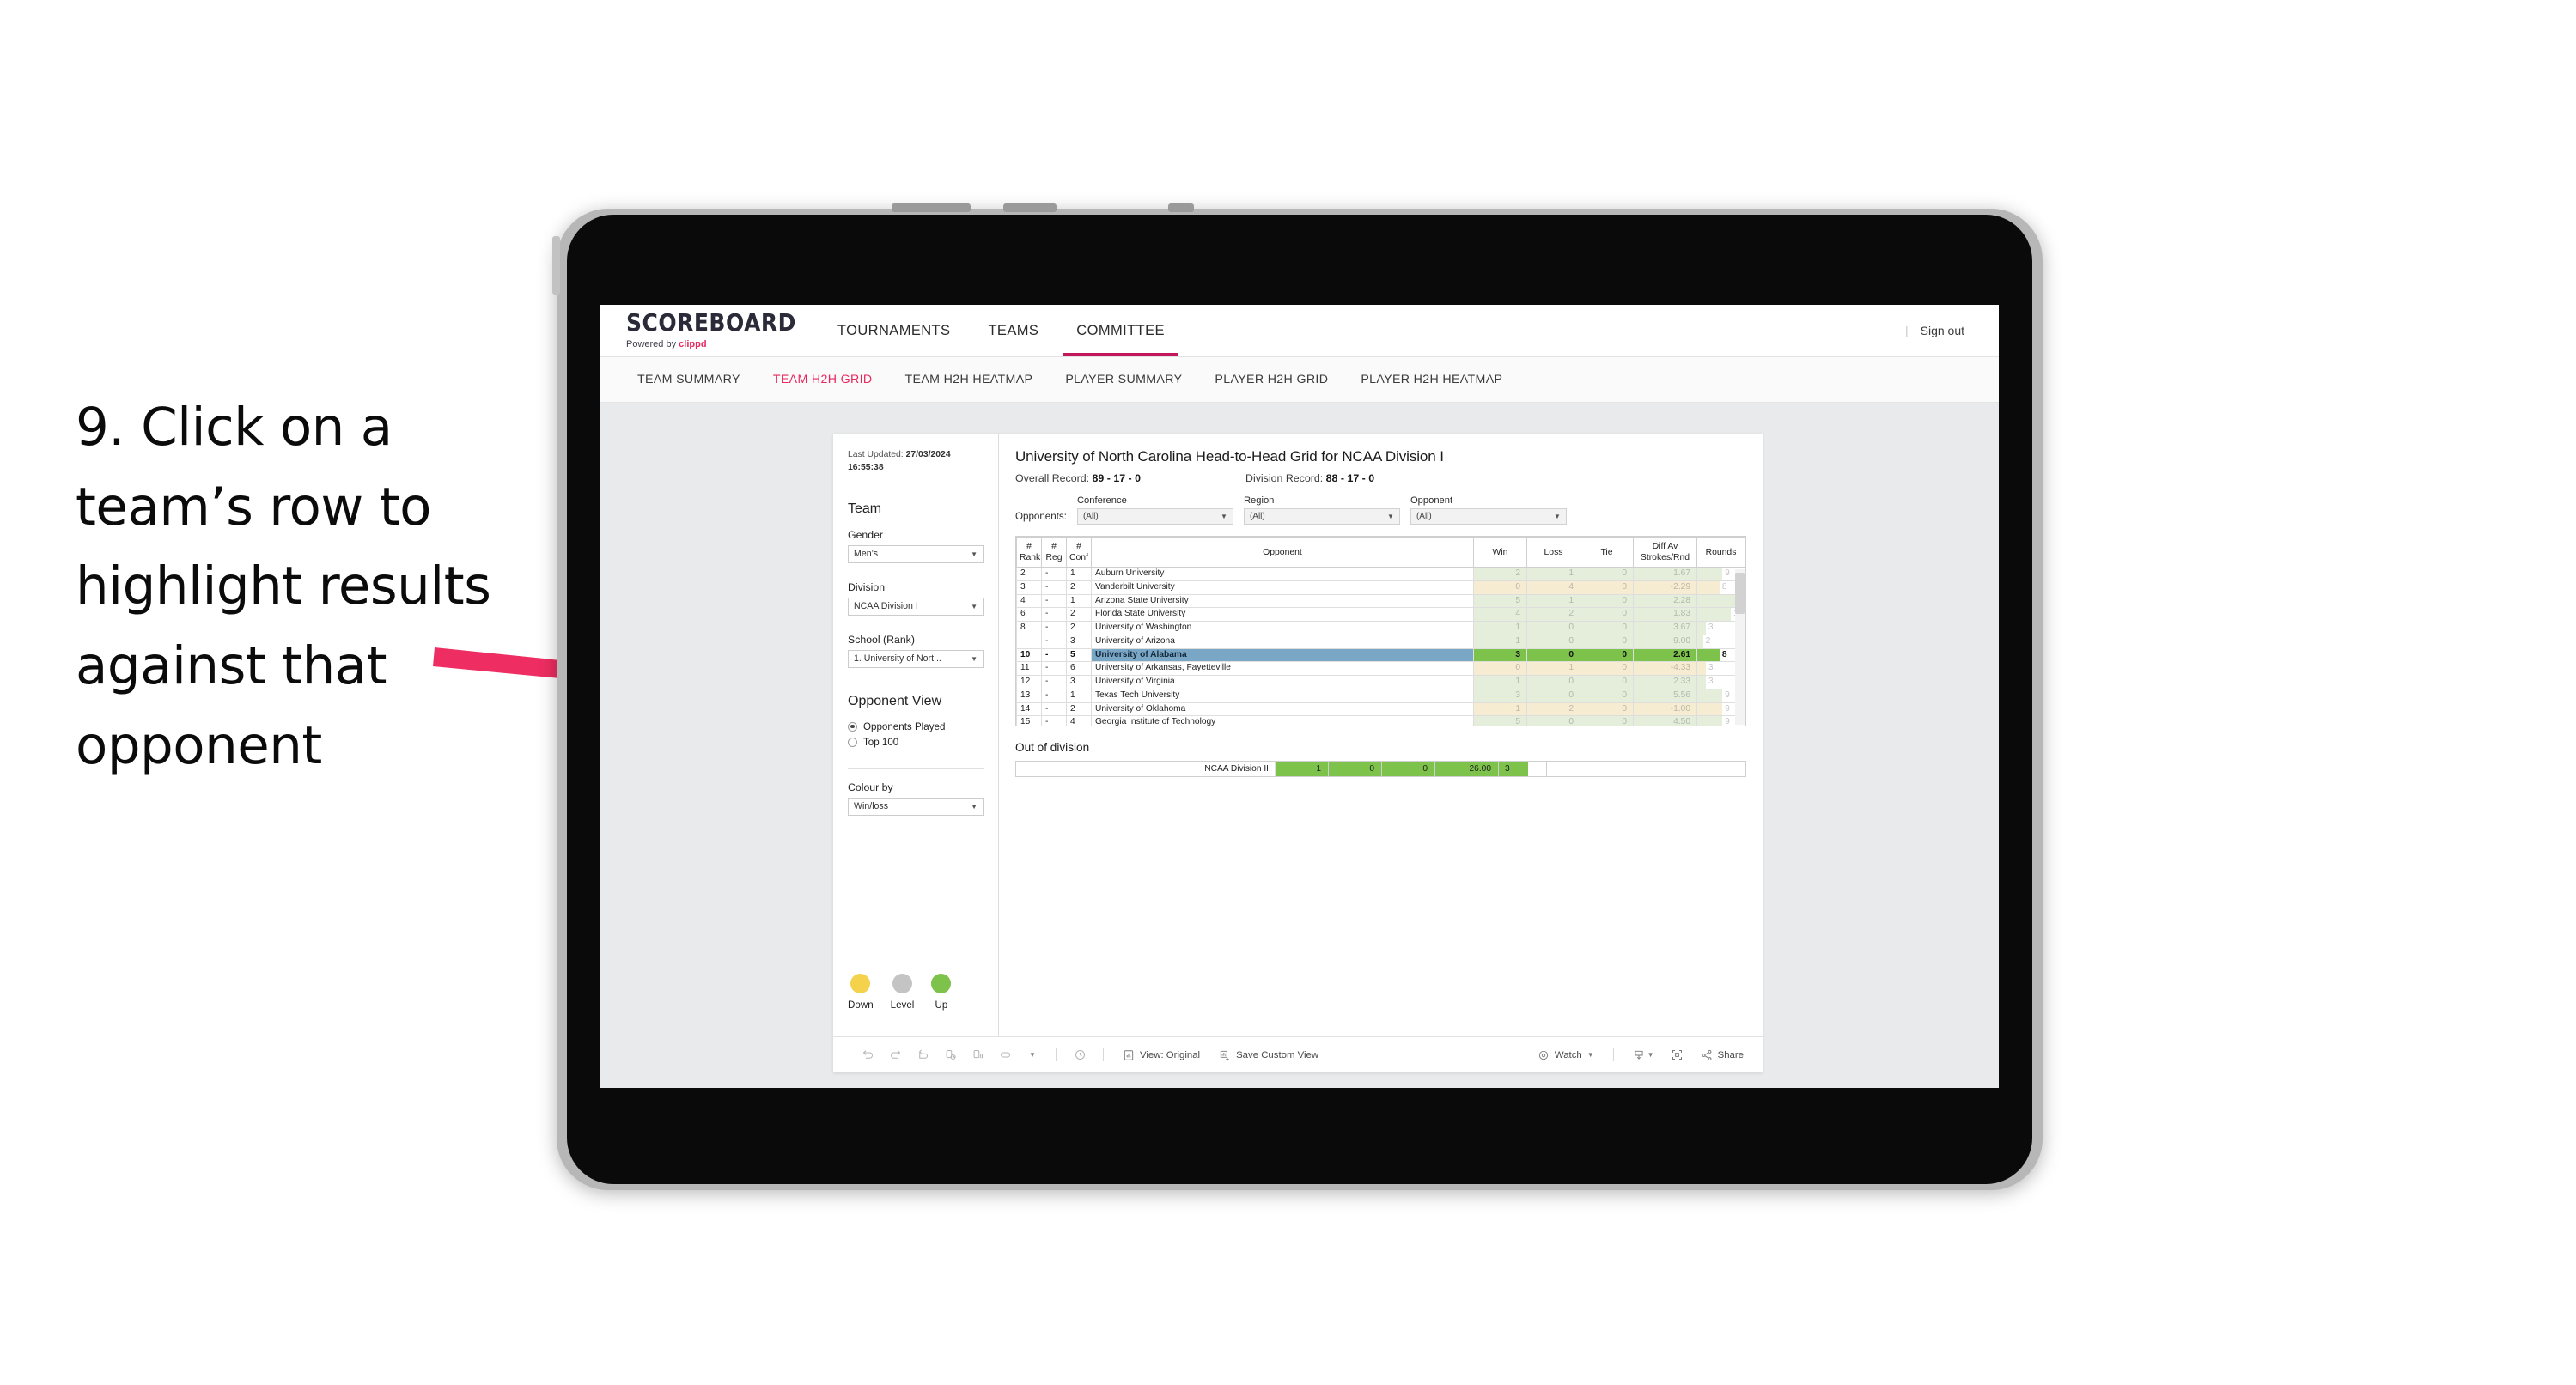  What do you see at coordinates (1029, 546) in the screenshot?
I see `col-rank-l1: #` at bounding box center [1029, 546].